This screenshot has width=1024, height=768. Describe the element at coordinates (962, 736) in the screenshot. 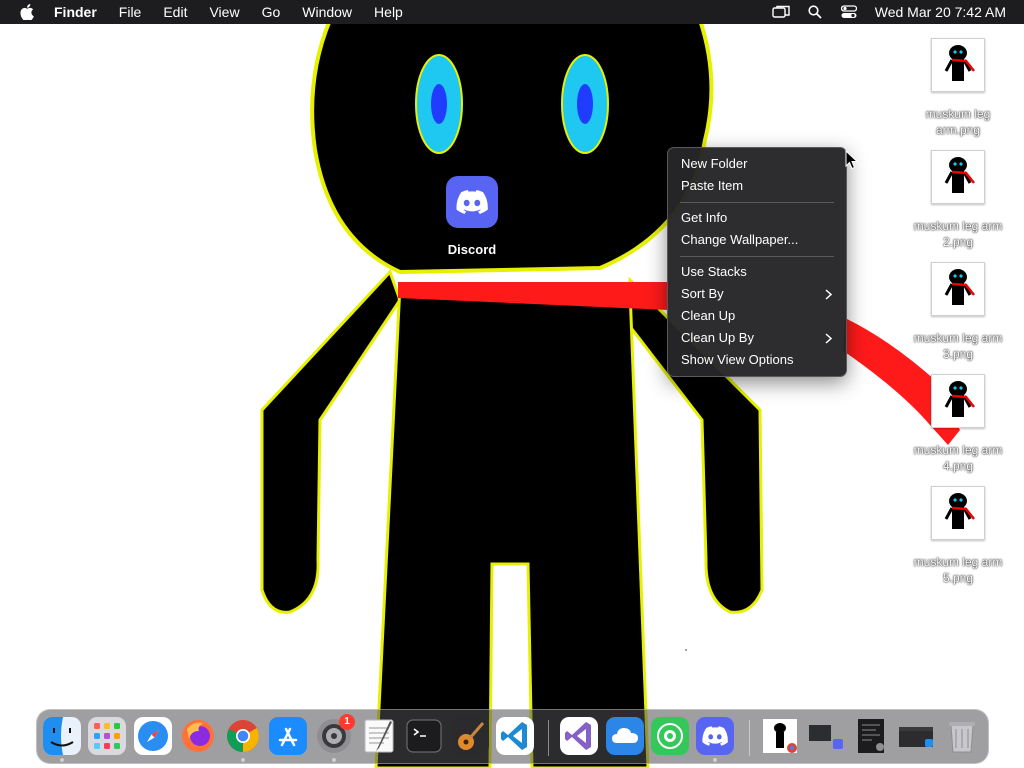

I see `trash-icon` at that location.